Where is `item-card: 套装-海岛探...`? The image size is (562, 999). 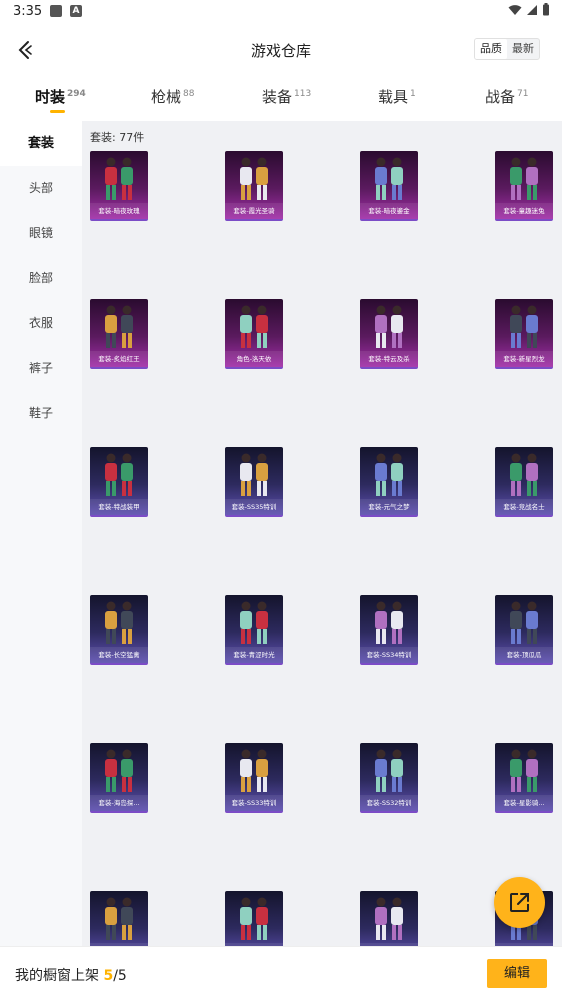 item-card: 套装-海岛探... is located at coordinates (119, 778).